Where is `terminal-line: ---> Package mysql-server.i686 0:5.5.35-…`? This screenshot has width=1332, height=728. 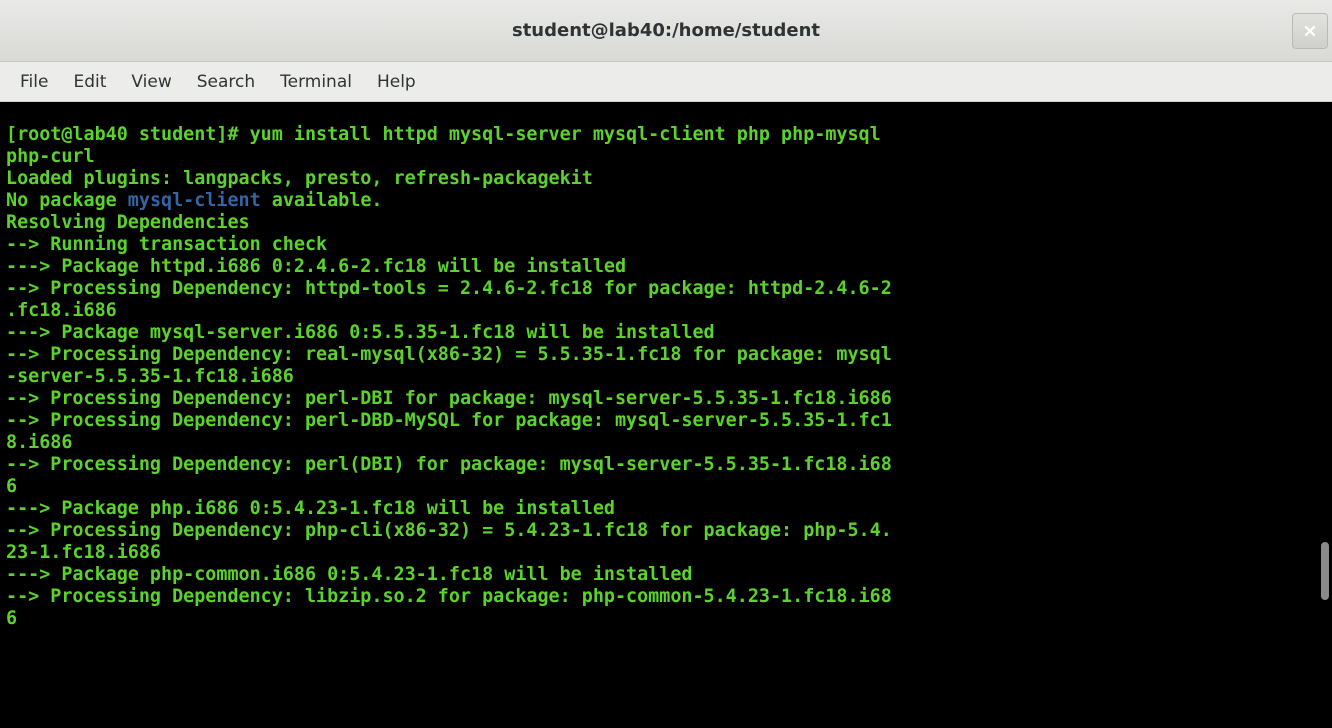 terminal-line: ---> Package mysql-server.i686 0:5.5.35-… is located at coordinates (360, 332).